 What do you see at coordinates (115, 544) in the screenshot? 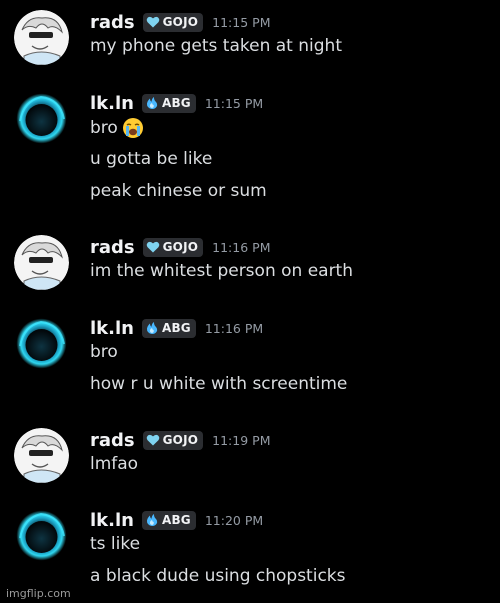
I see `message-text: ts like` at bounding box center [115, 544].